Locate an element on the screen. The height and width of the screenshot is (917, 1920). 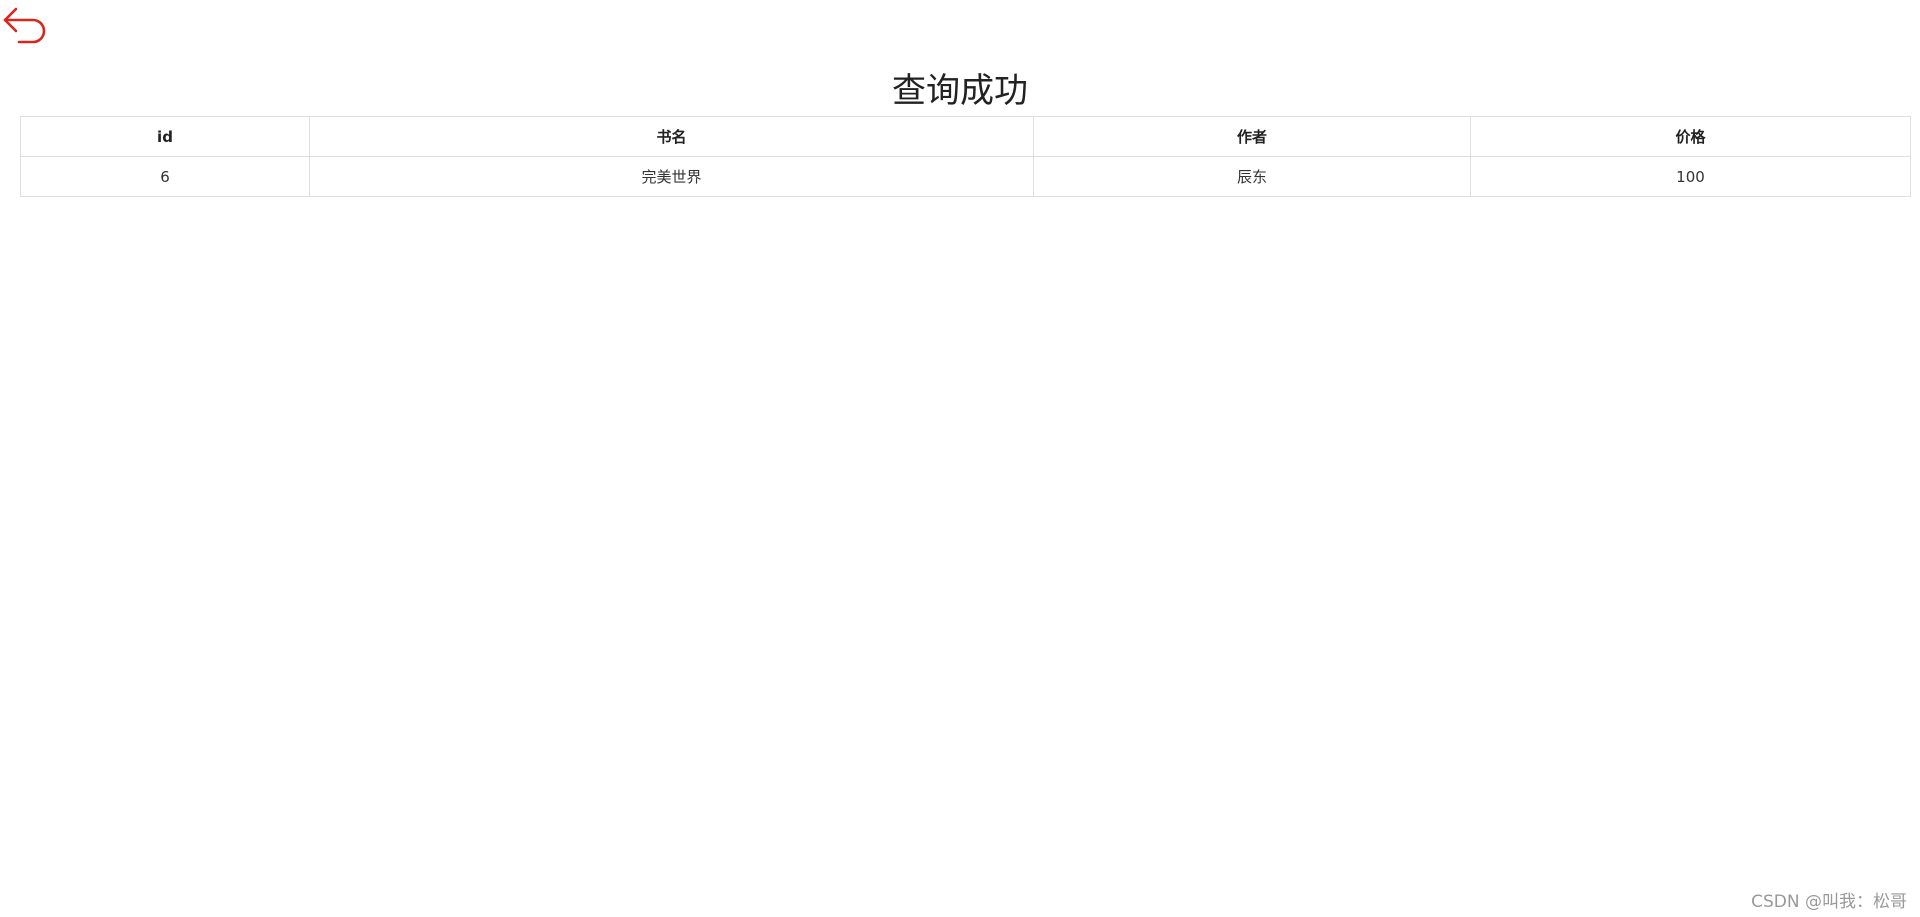
cell-author: 辰东 is located at coordinates (1252, 176).